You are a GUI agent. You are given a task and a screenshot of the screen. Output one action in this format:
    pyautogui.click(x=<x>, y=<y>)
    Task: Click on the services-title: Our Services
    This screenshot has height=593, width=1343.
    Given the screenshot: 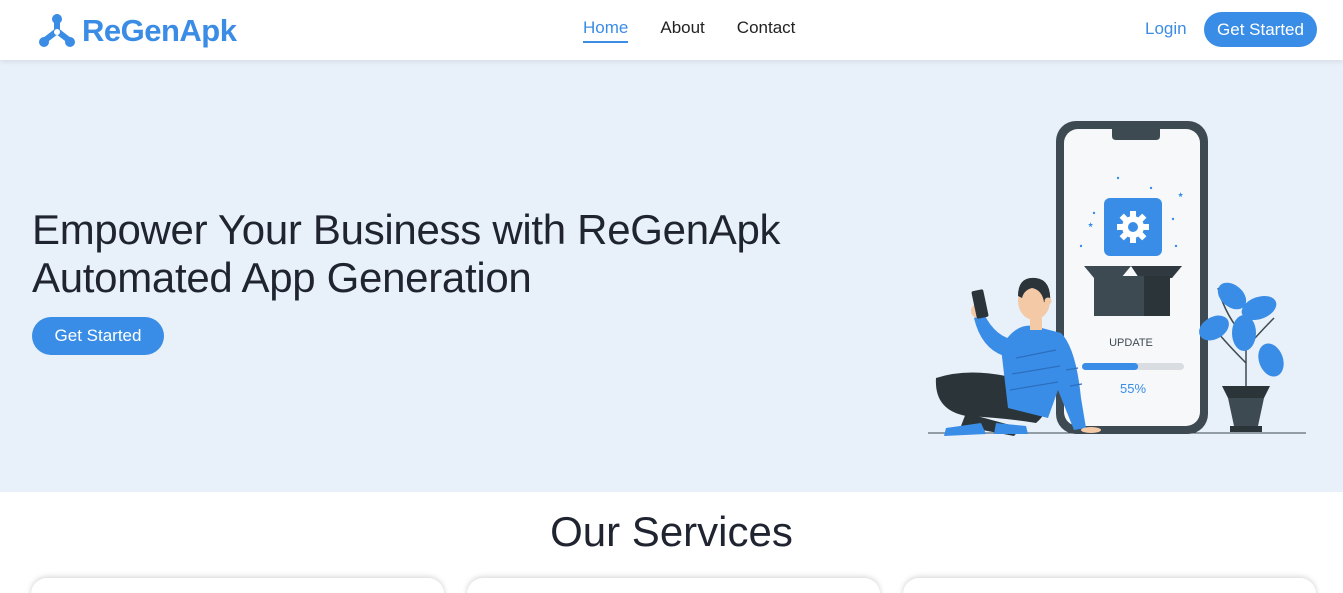 What is the action you would take?
    pyautogui.click(x=671, y=531)
    